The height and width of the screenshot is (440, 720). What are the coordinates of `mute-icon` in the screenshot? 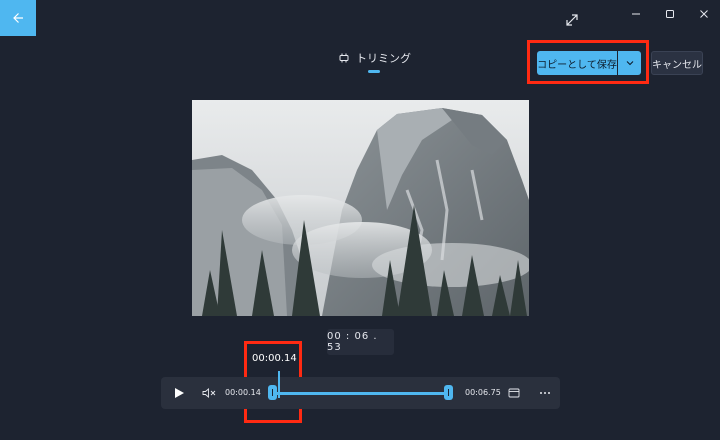 It's located at (209, 393).